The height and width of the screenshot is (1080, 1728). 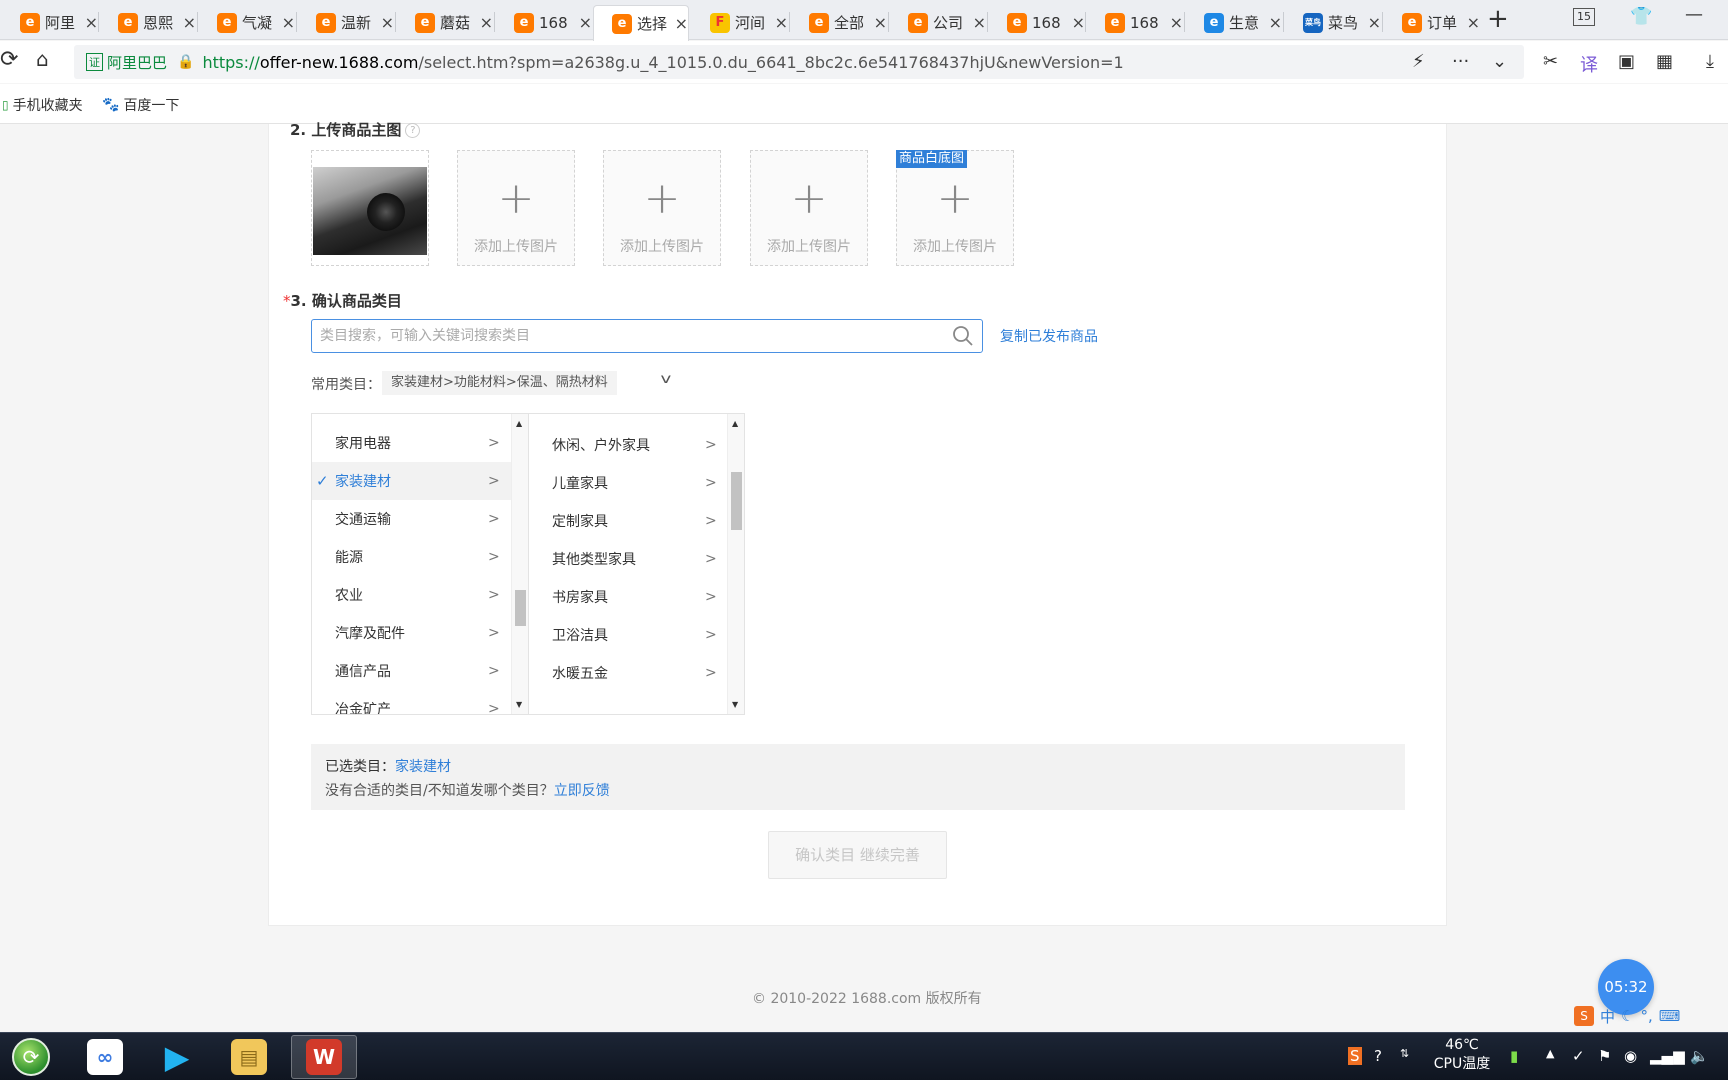 What do you see at coordinates (1498, 19) in the screenshot?
I see `new-tab-button: +` at bounding box center [1498, 19].